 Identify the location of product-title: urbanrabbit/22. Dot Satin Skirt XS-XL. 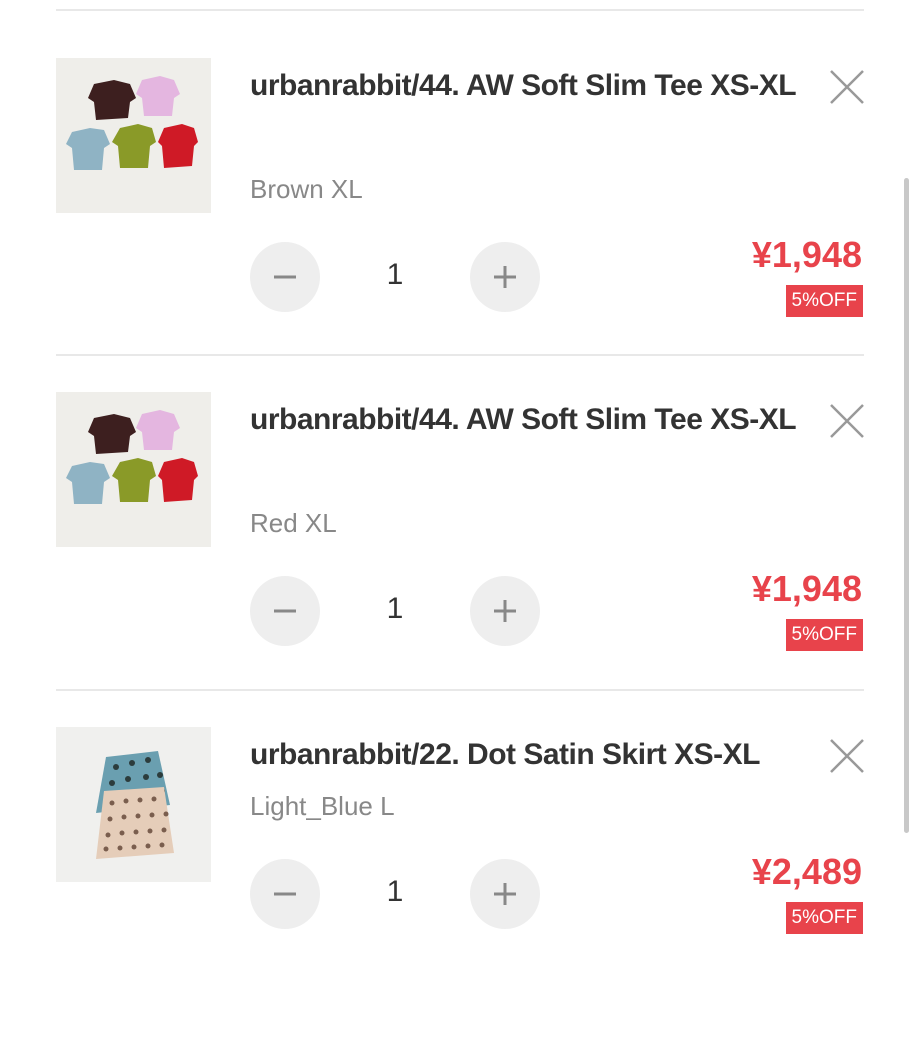
(540, 755).